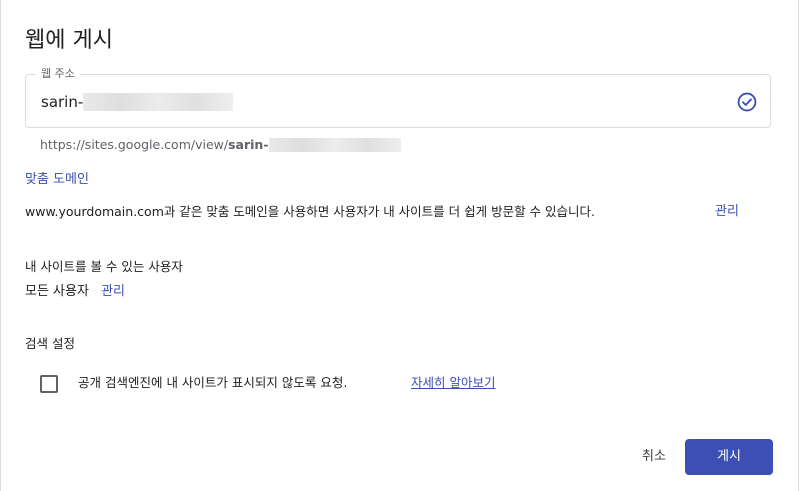 Image resolution: width=799 pixels, height=491 pixels. What do you see at coordinates (50, 343) in the screenshot?
I see `search-settings-heading: 검색 설정` at bounding box center [50, 343].